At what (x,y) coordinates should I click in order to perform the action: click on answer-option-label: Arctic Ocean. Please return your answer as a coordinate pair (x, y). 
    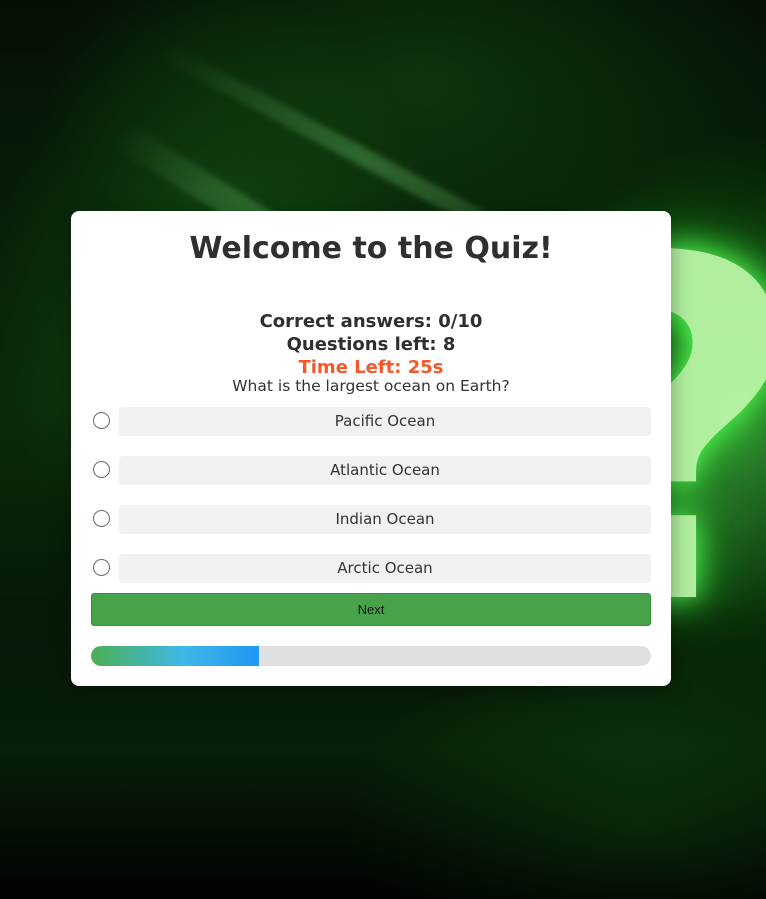
    Looking at the image, I should click on (385, 568).